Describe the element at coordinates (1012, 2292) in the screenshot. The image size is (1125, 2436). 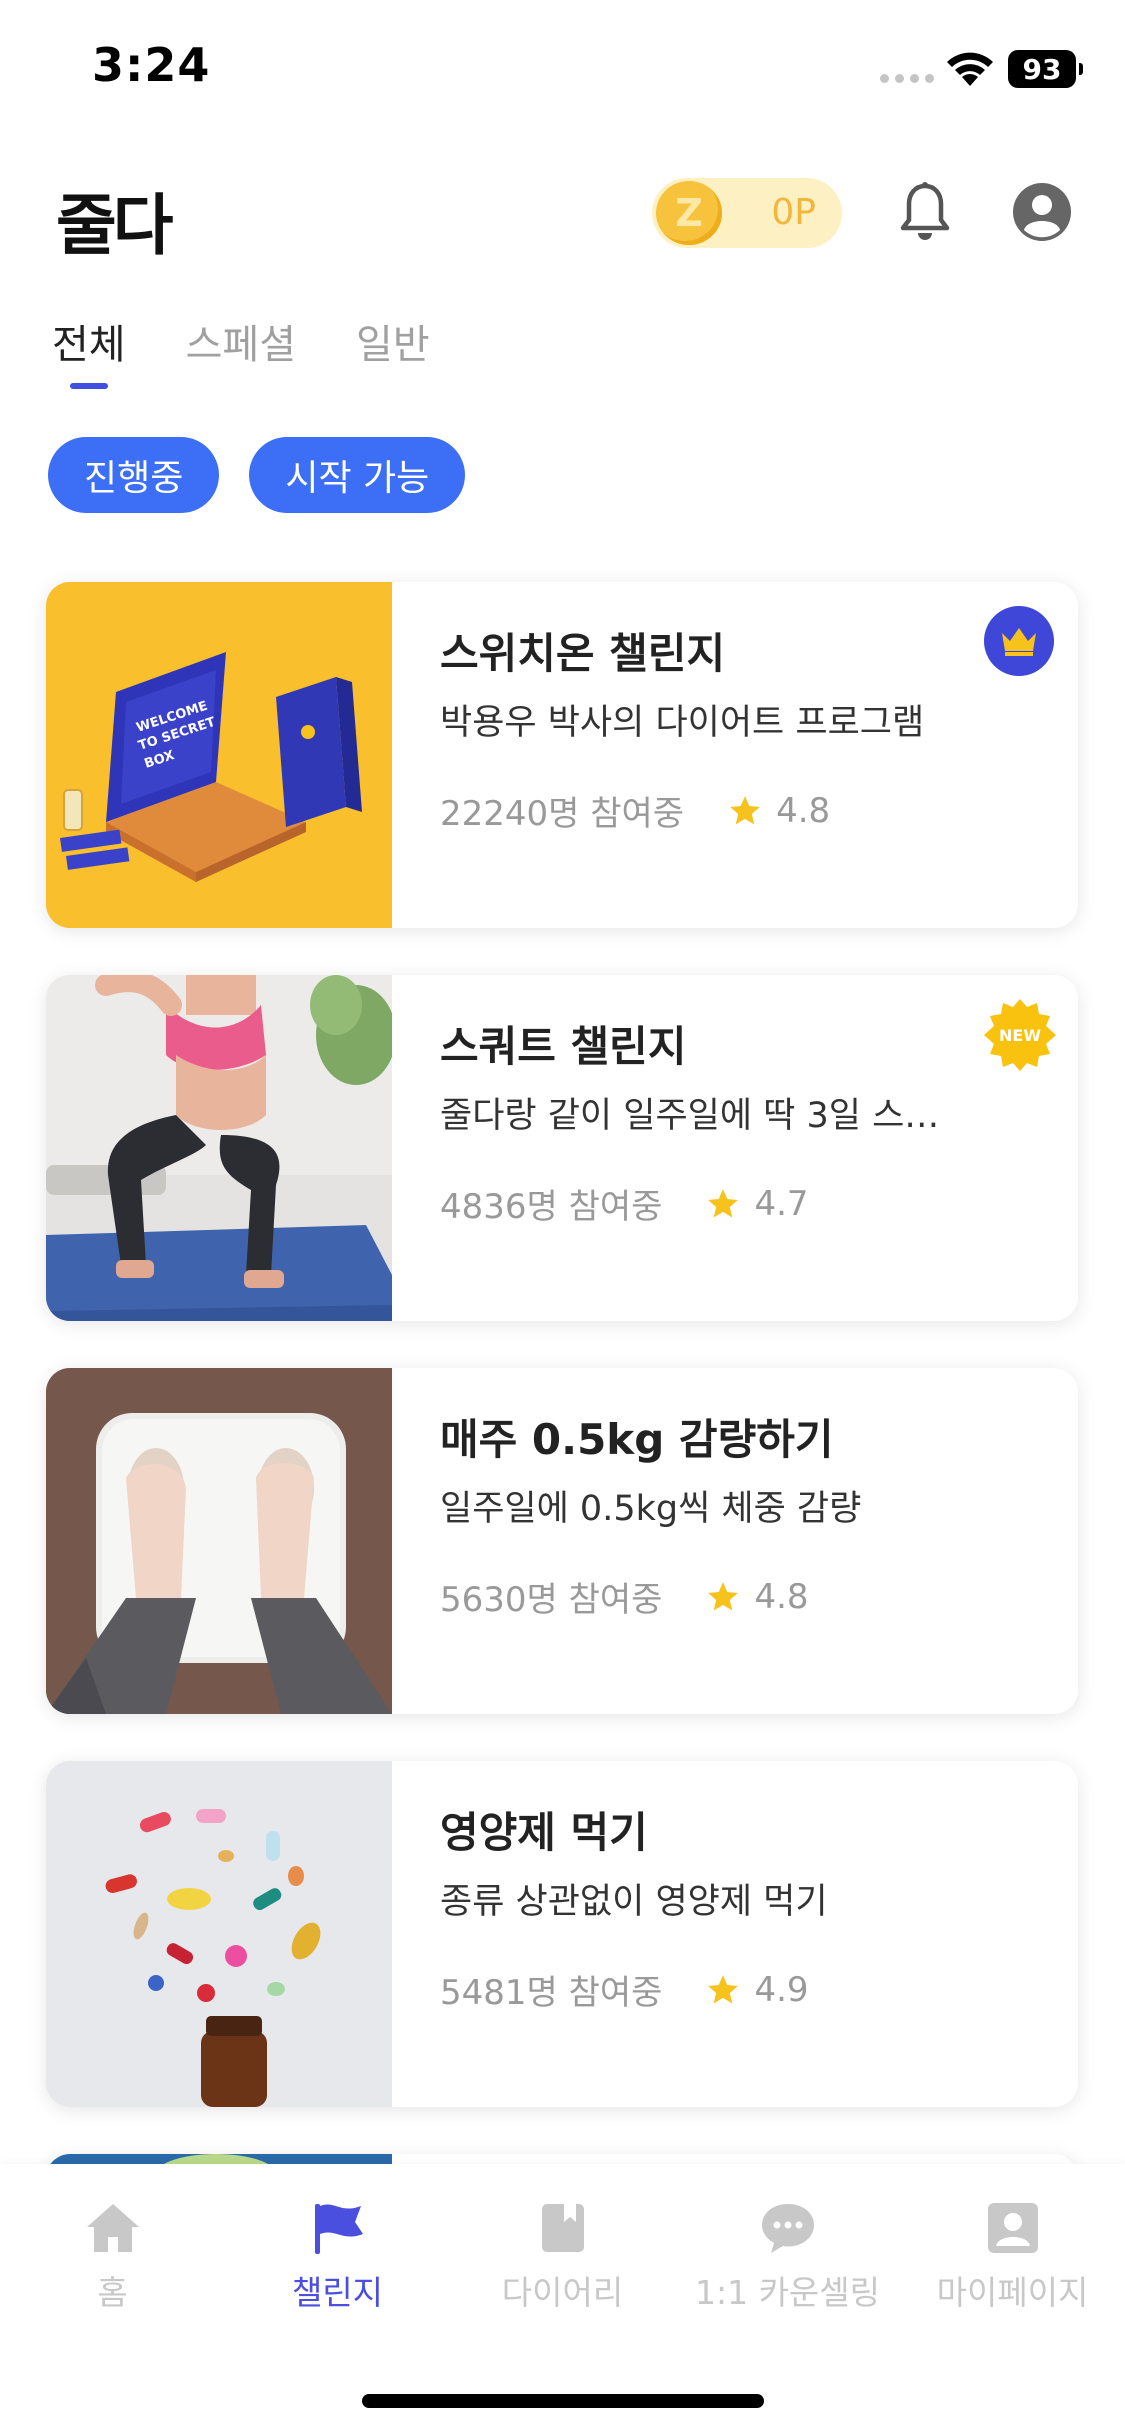
I see `nav-label: 마이페이지` at that location.